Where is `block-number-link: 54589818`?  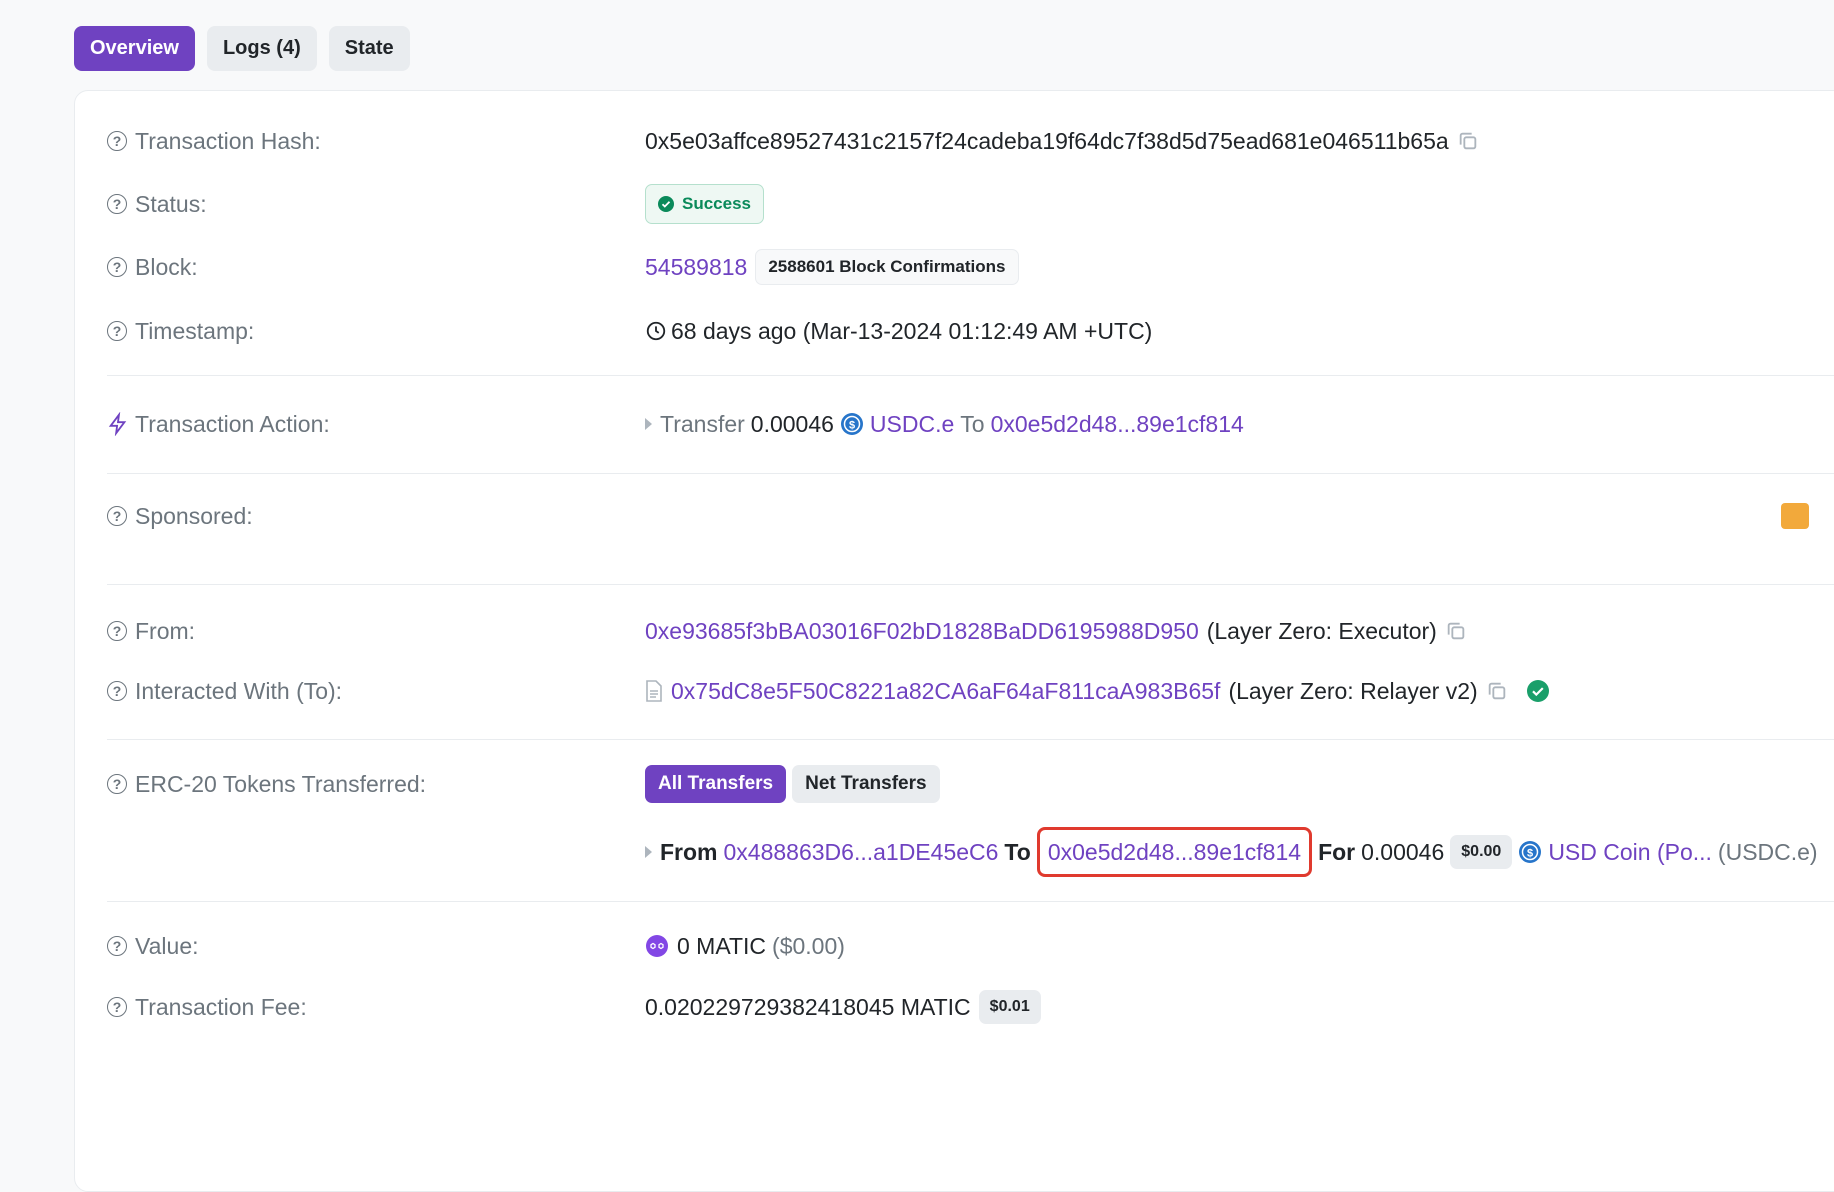 block-number-link: 54589818 is located at coordinates (696, 267).